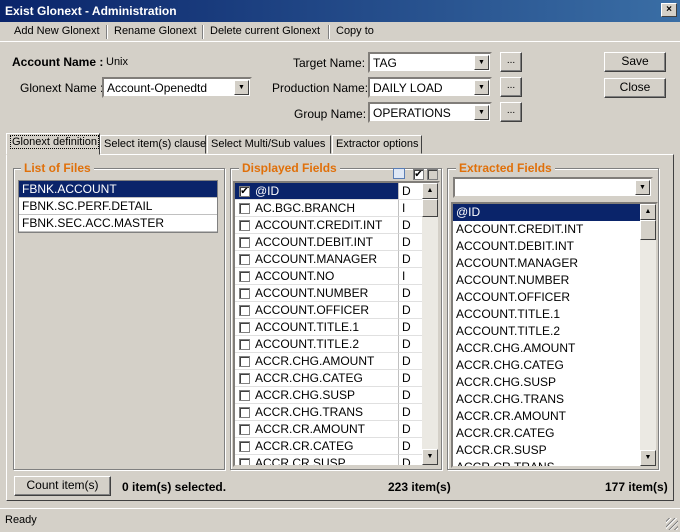 This screenshot has height=532, width=680. Describe the element at coordinates (317, 460) in the screenshot. I see `field-name: ACCR.CR.SUSP` at that location.